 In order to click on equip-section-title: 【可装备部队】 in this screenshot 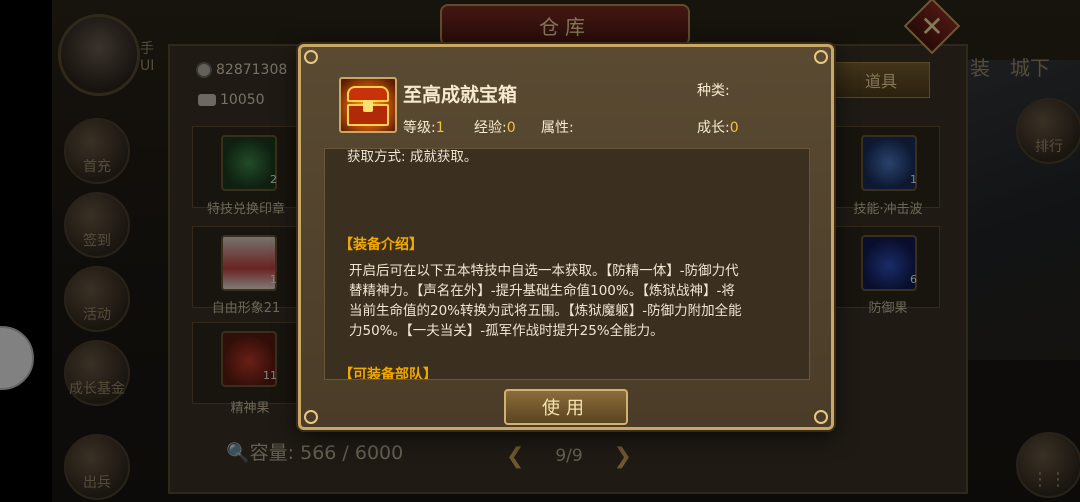, I will do `click(388, 373)`.